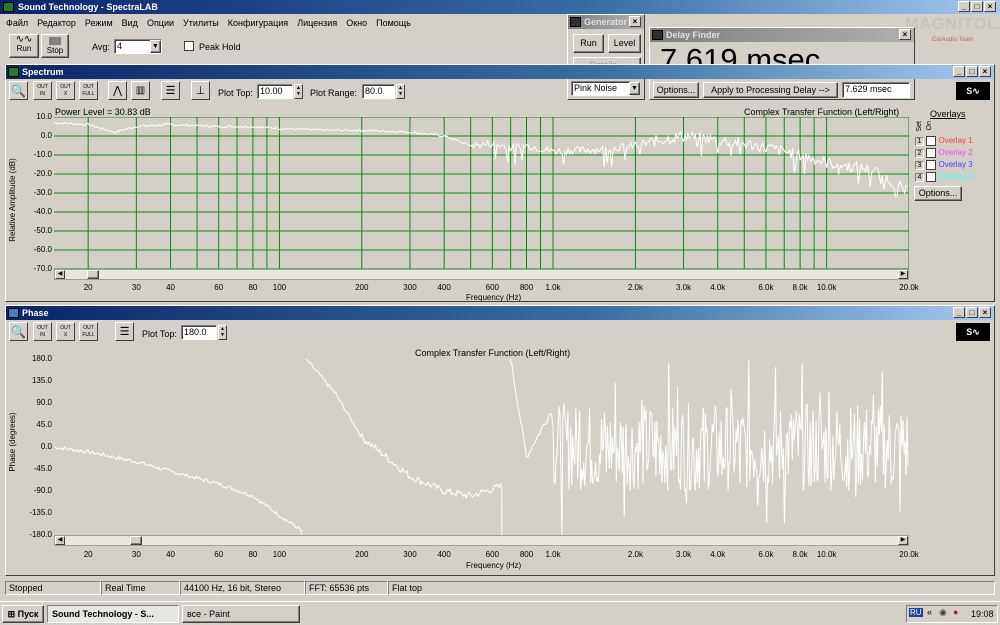 Image resolution: width=1000 pixels, height=625 pixels. I want to click on spectrum-close-icon: ×, so click(985, 71).